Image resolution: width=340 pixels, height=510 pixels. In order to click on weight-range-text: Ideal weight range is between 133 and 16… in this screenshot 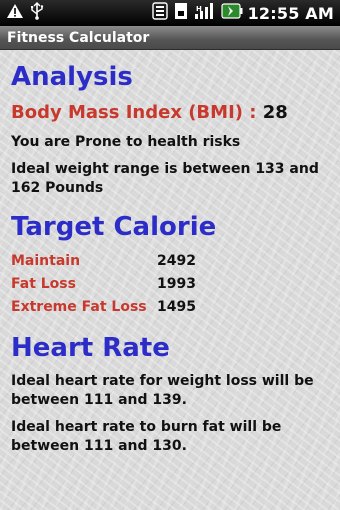, I will do `click(165, 178)`.